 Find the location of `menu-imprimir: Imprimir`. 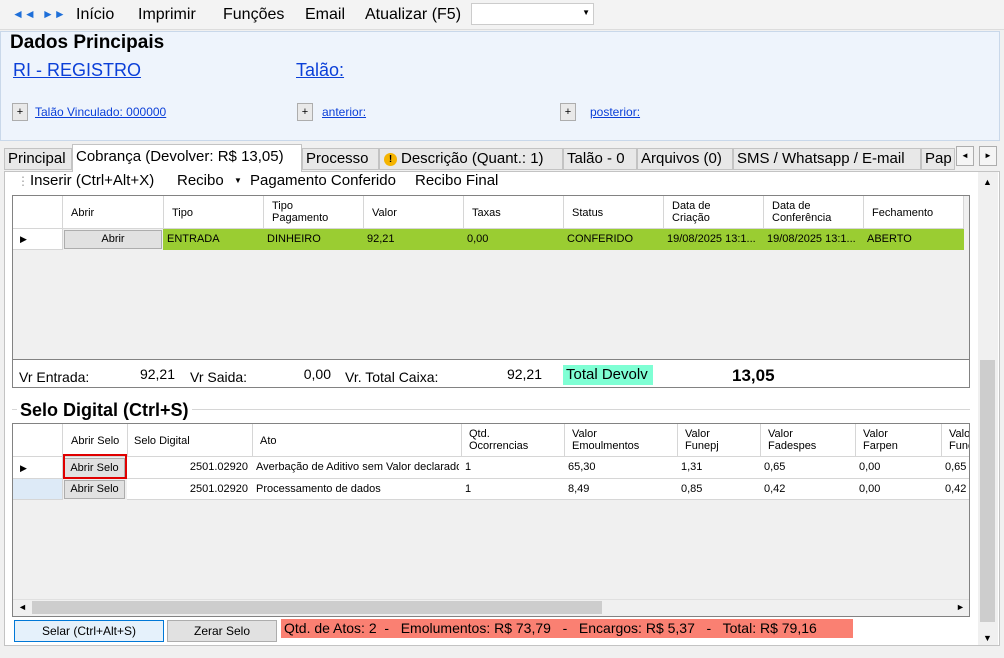

menu-imprimir: Imprimir is located at coordinates (167, 15).